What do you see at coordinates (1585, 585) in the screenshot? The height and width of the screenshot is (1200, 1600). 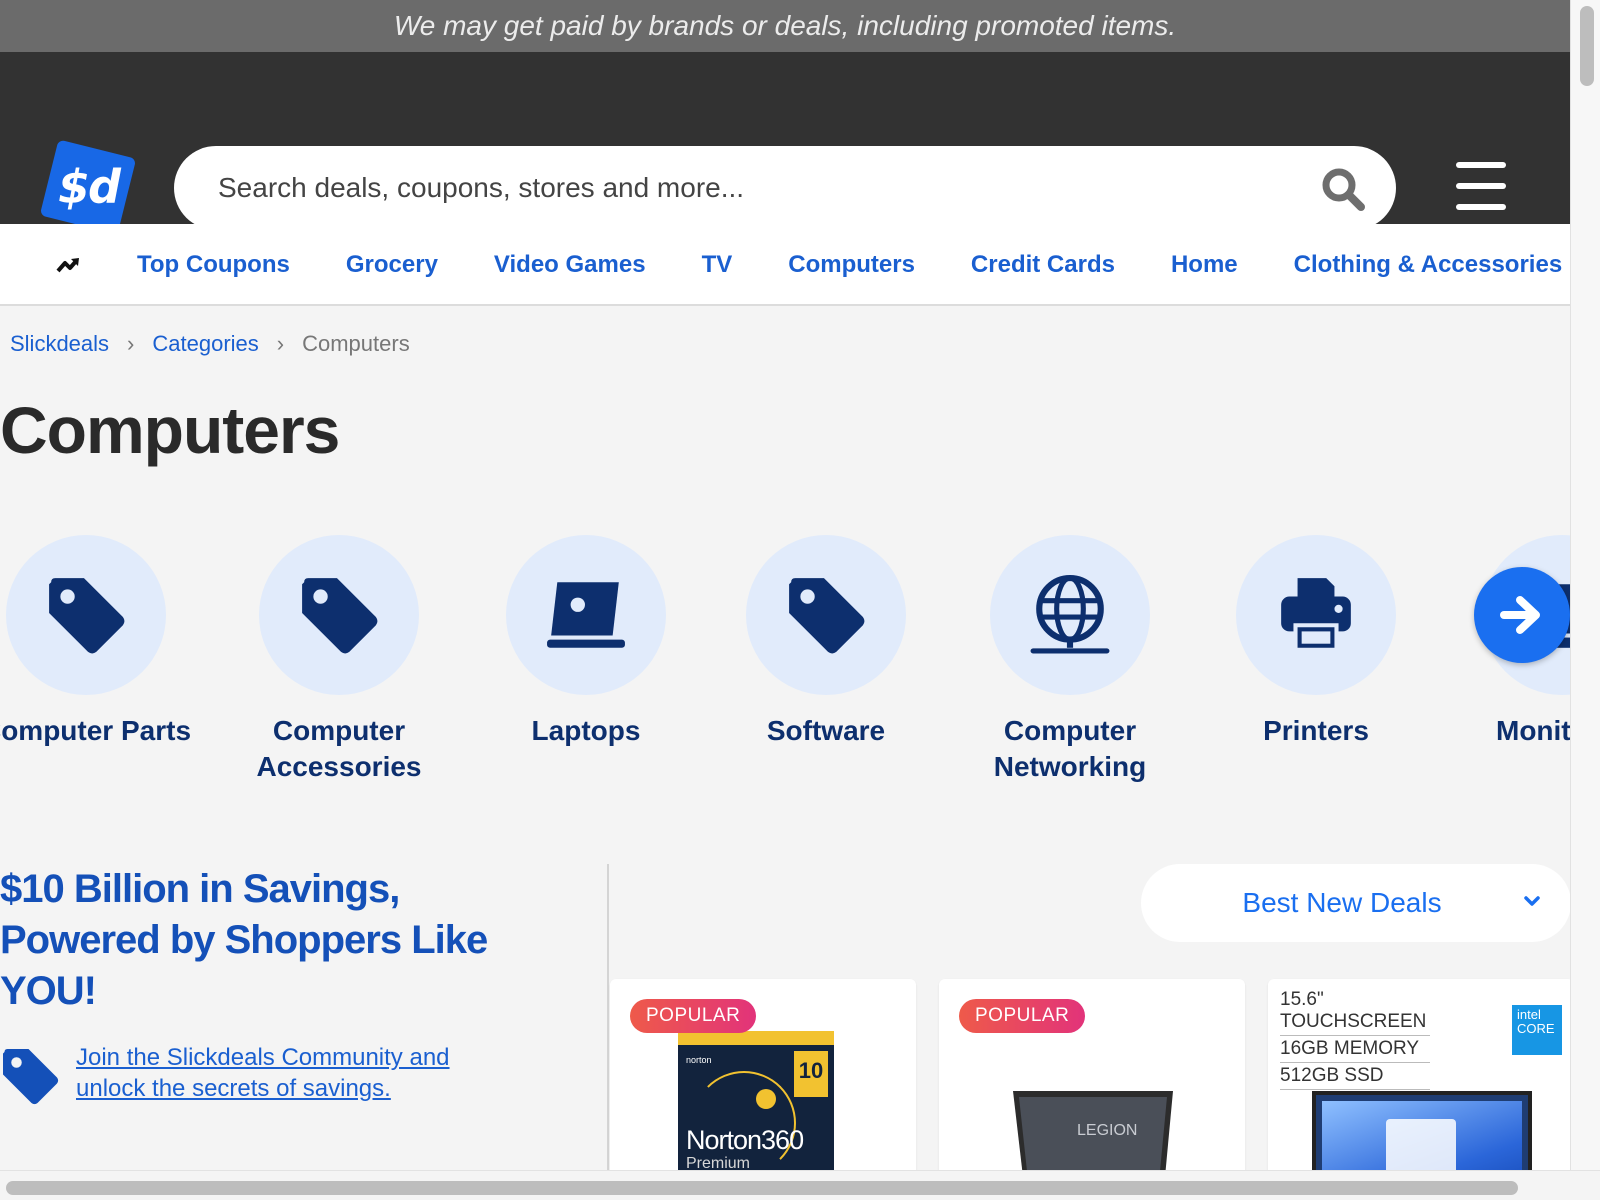 I see `vertical-scrollbar` at bounding box center [1585, 585].